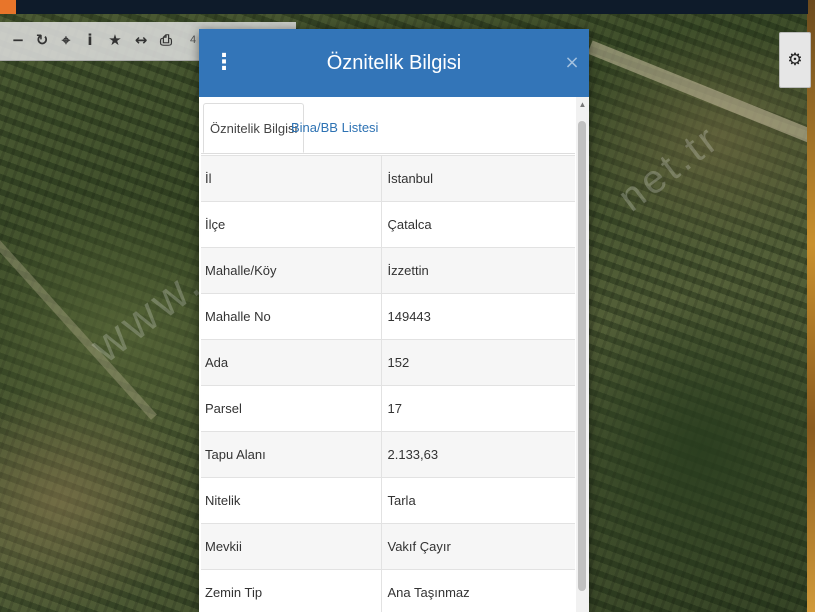  What do you see at coordinates (404, 7) in the screenshot?
I see `top-bar` at bounding box center [404, 7].